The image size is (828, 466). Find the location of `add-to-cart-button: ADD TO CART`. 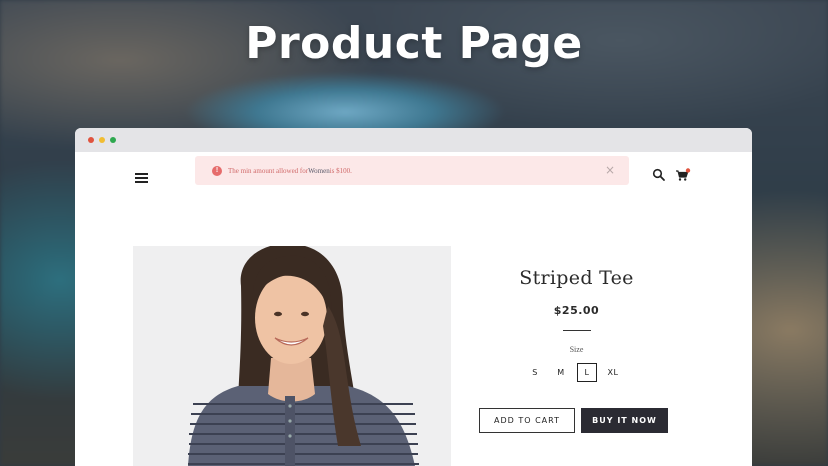

add-to-cart-button: ADD TO CART is located at coordinates (527, 420).